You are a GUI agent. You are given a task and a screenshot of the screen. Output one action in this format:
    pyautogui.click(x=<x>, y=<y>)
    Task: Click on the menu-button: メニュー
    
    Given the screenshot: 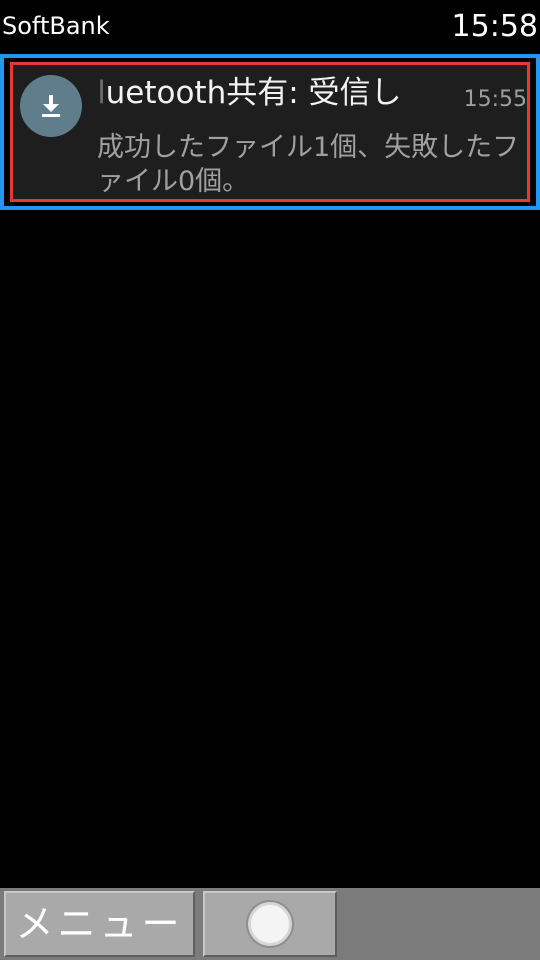 What is the action you would take?
    pyautogui.click(x=99, y=924)
    